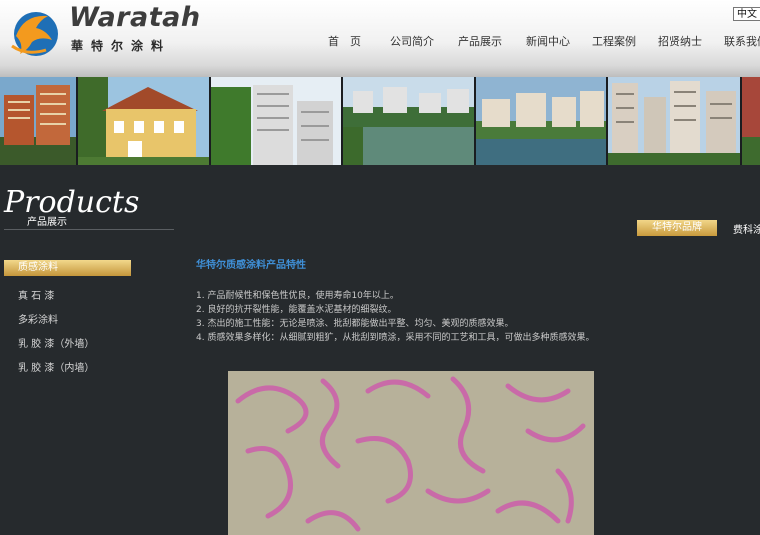  Describe the element at coordinates (35, 33) in the screenshot. I see `kangaroo-logo-icon` at that location.